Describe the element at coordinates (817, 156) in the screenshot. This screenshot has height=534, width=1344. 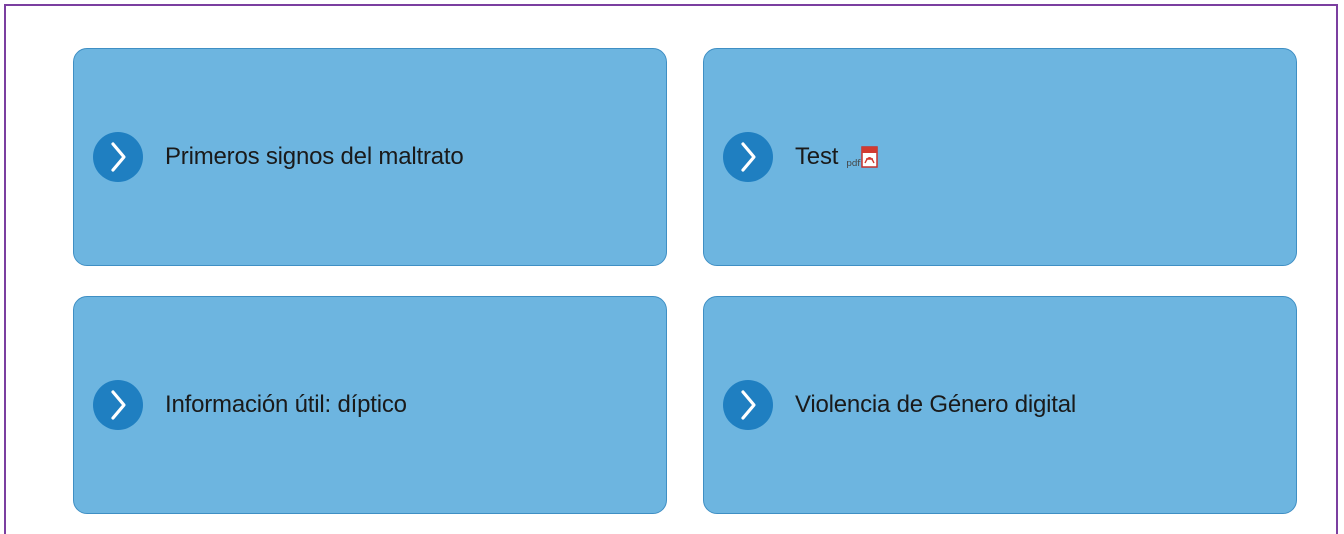
I see `card-label: Test` at that location.